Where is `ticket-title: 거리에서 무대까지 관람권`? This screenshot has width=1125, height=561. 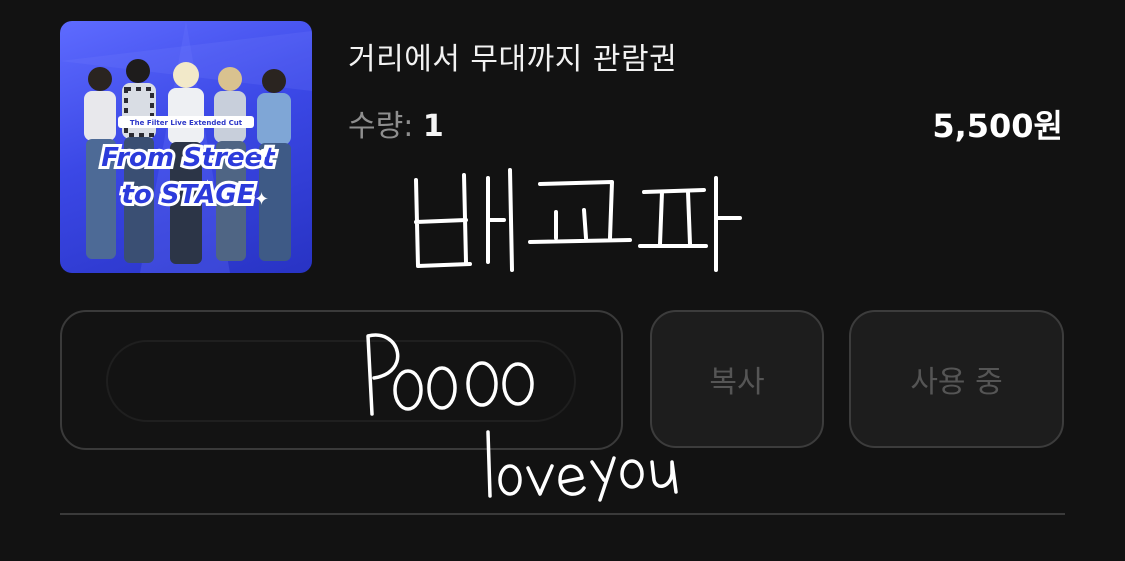
ticket-title: 거리에서 무대까지 관람권 is located at coordinates (513, 59).